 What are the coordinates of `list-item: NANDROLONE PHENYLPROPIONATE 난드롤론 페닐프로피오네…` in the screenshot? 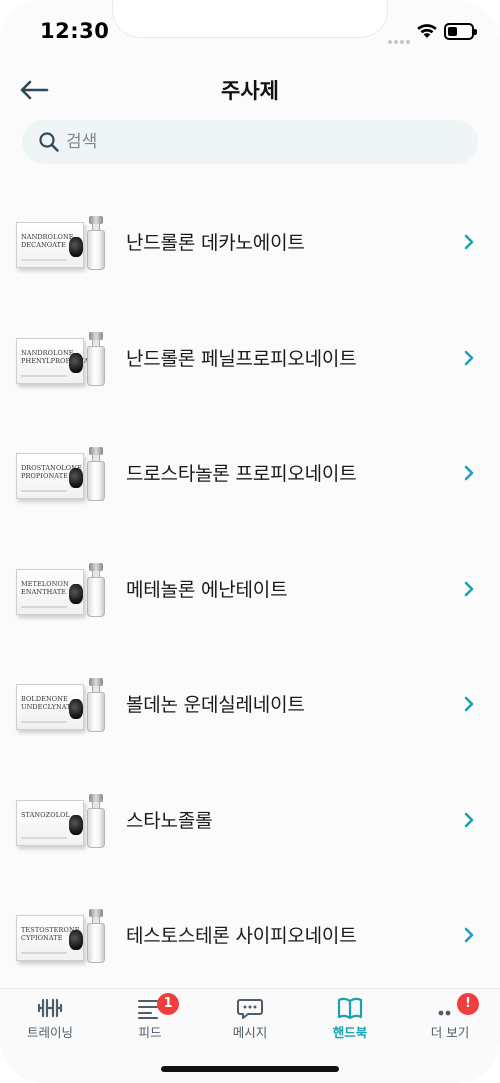 It's located at (250, 358).